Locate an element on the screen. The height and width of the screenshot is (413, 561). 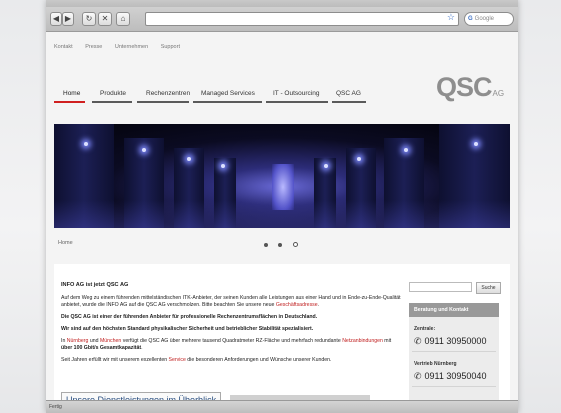
nav-home-underline is located at coordinates (69, 102).